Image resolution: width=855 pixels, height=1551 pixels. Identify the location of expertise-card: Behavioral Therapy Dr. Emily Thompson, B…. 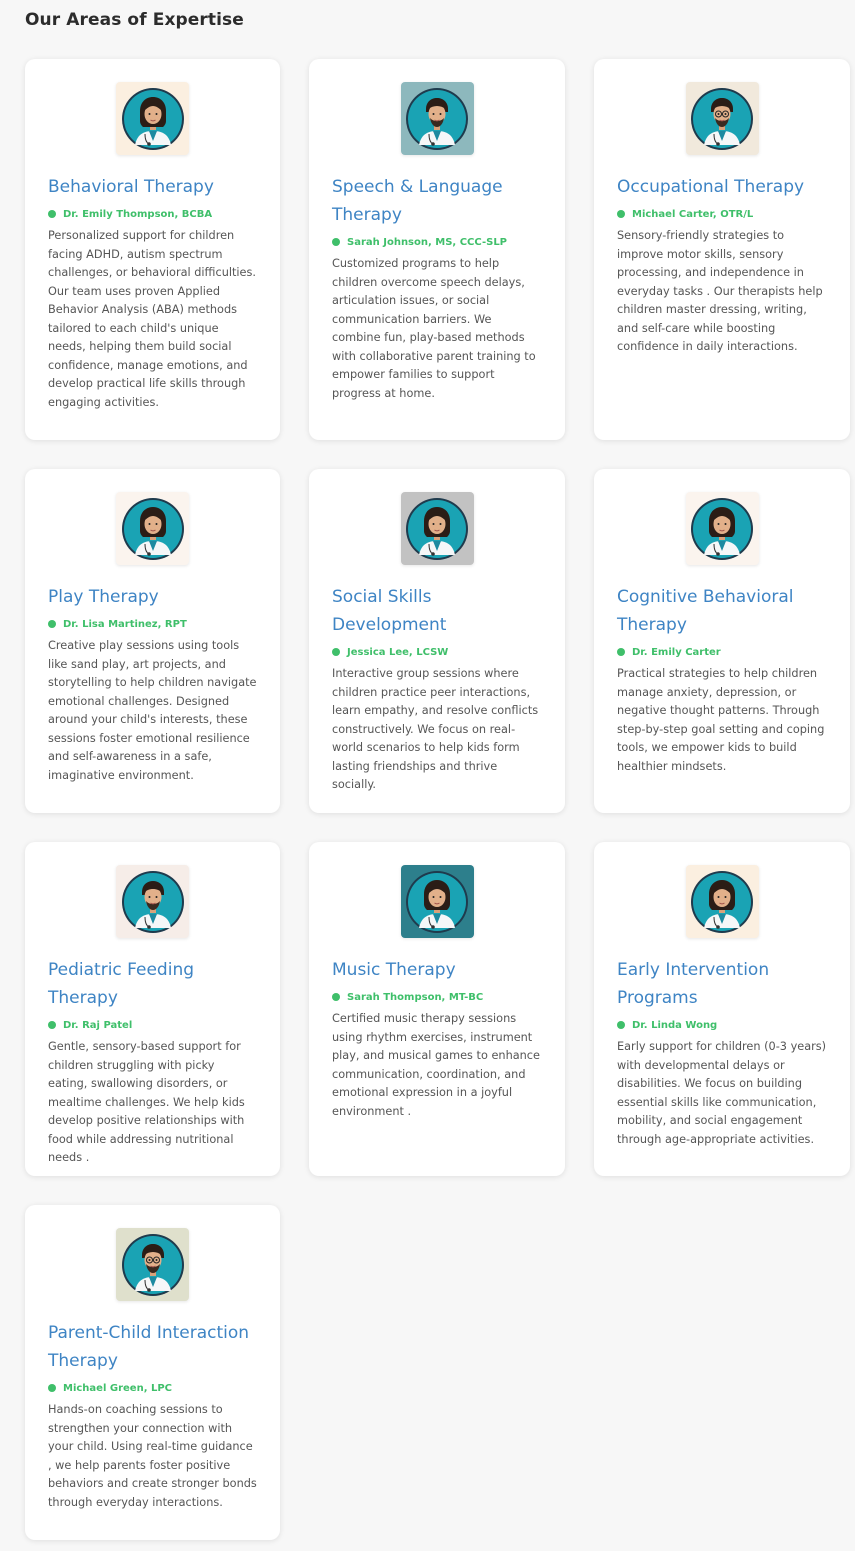
(152, 249).